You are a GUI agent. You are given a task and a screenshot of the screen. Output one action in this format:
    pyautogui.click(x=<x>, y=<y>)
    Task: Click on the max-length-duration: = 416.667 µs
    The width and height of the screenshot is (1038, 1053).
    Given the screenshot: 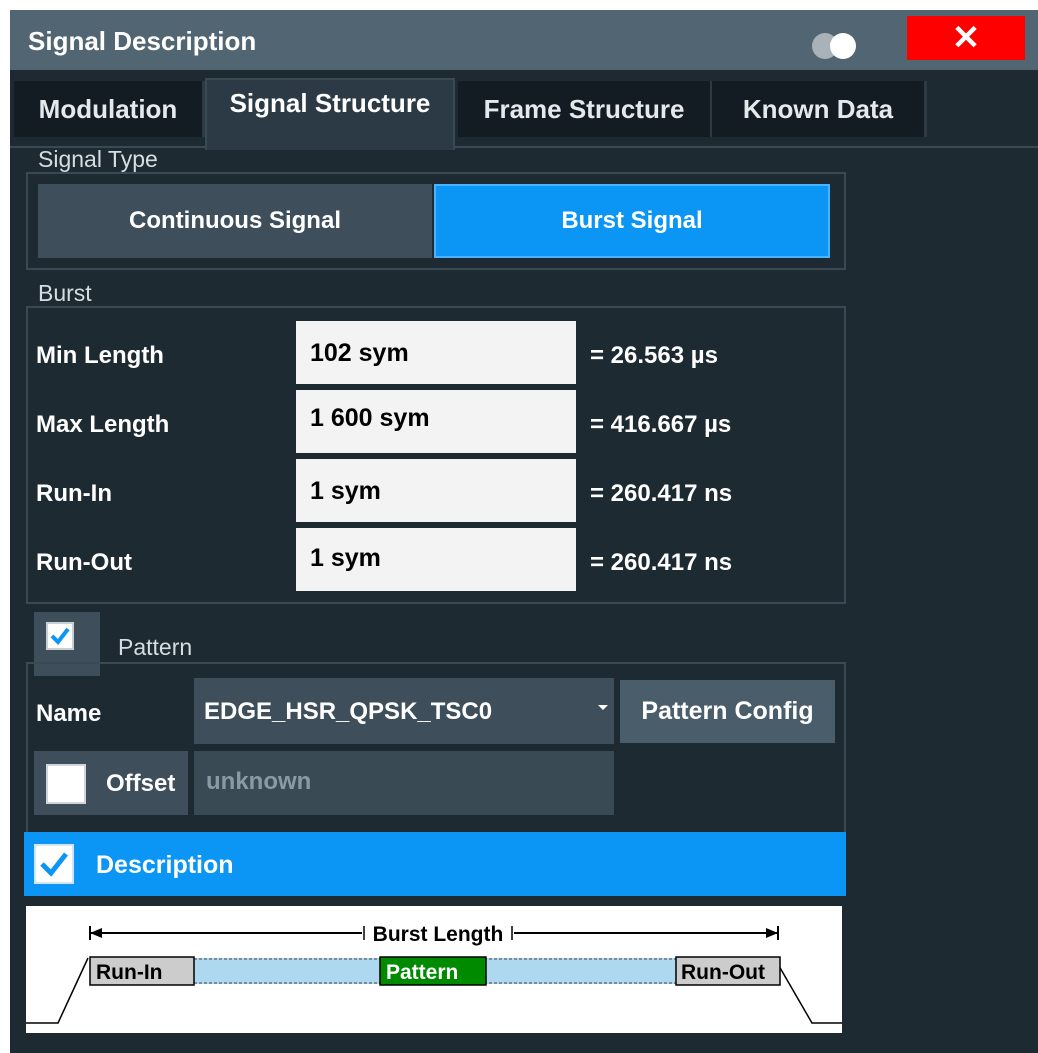 What is the action you would take?
    pyautogui.click(x=661, y=424)
    